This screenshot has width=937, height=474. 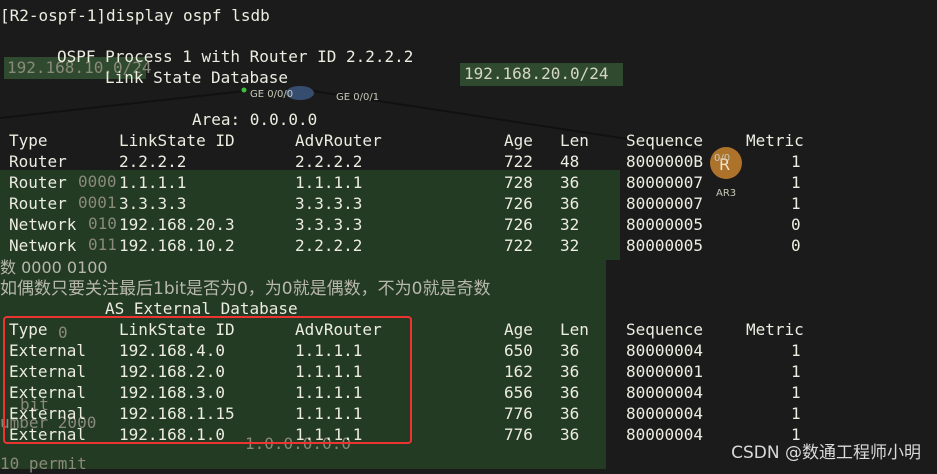 I want to click on port-label-a: GE 0/0/0, so click(x=272, y=94).